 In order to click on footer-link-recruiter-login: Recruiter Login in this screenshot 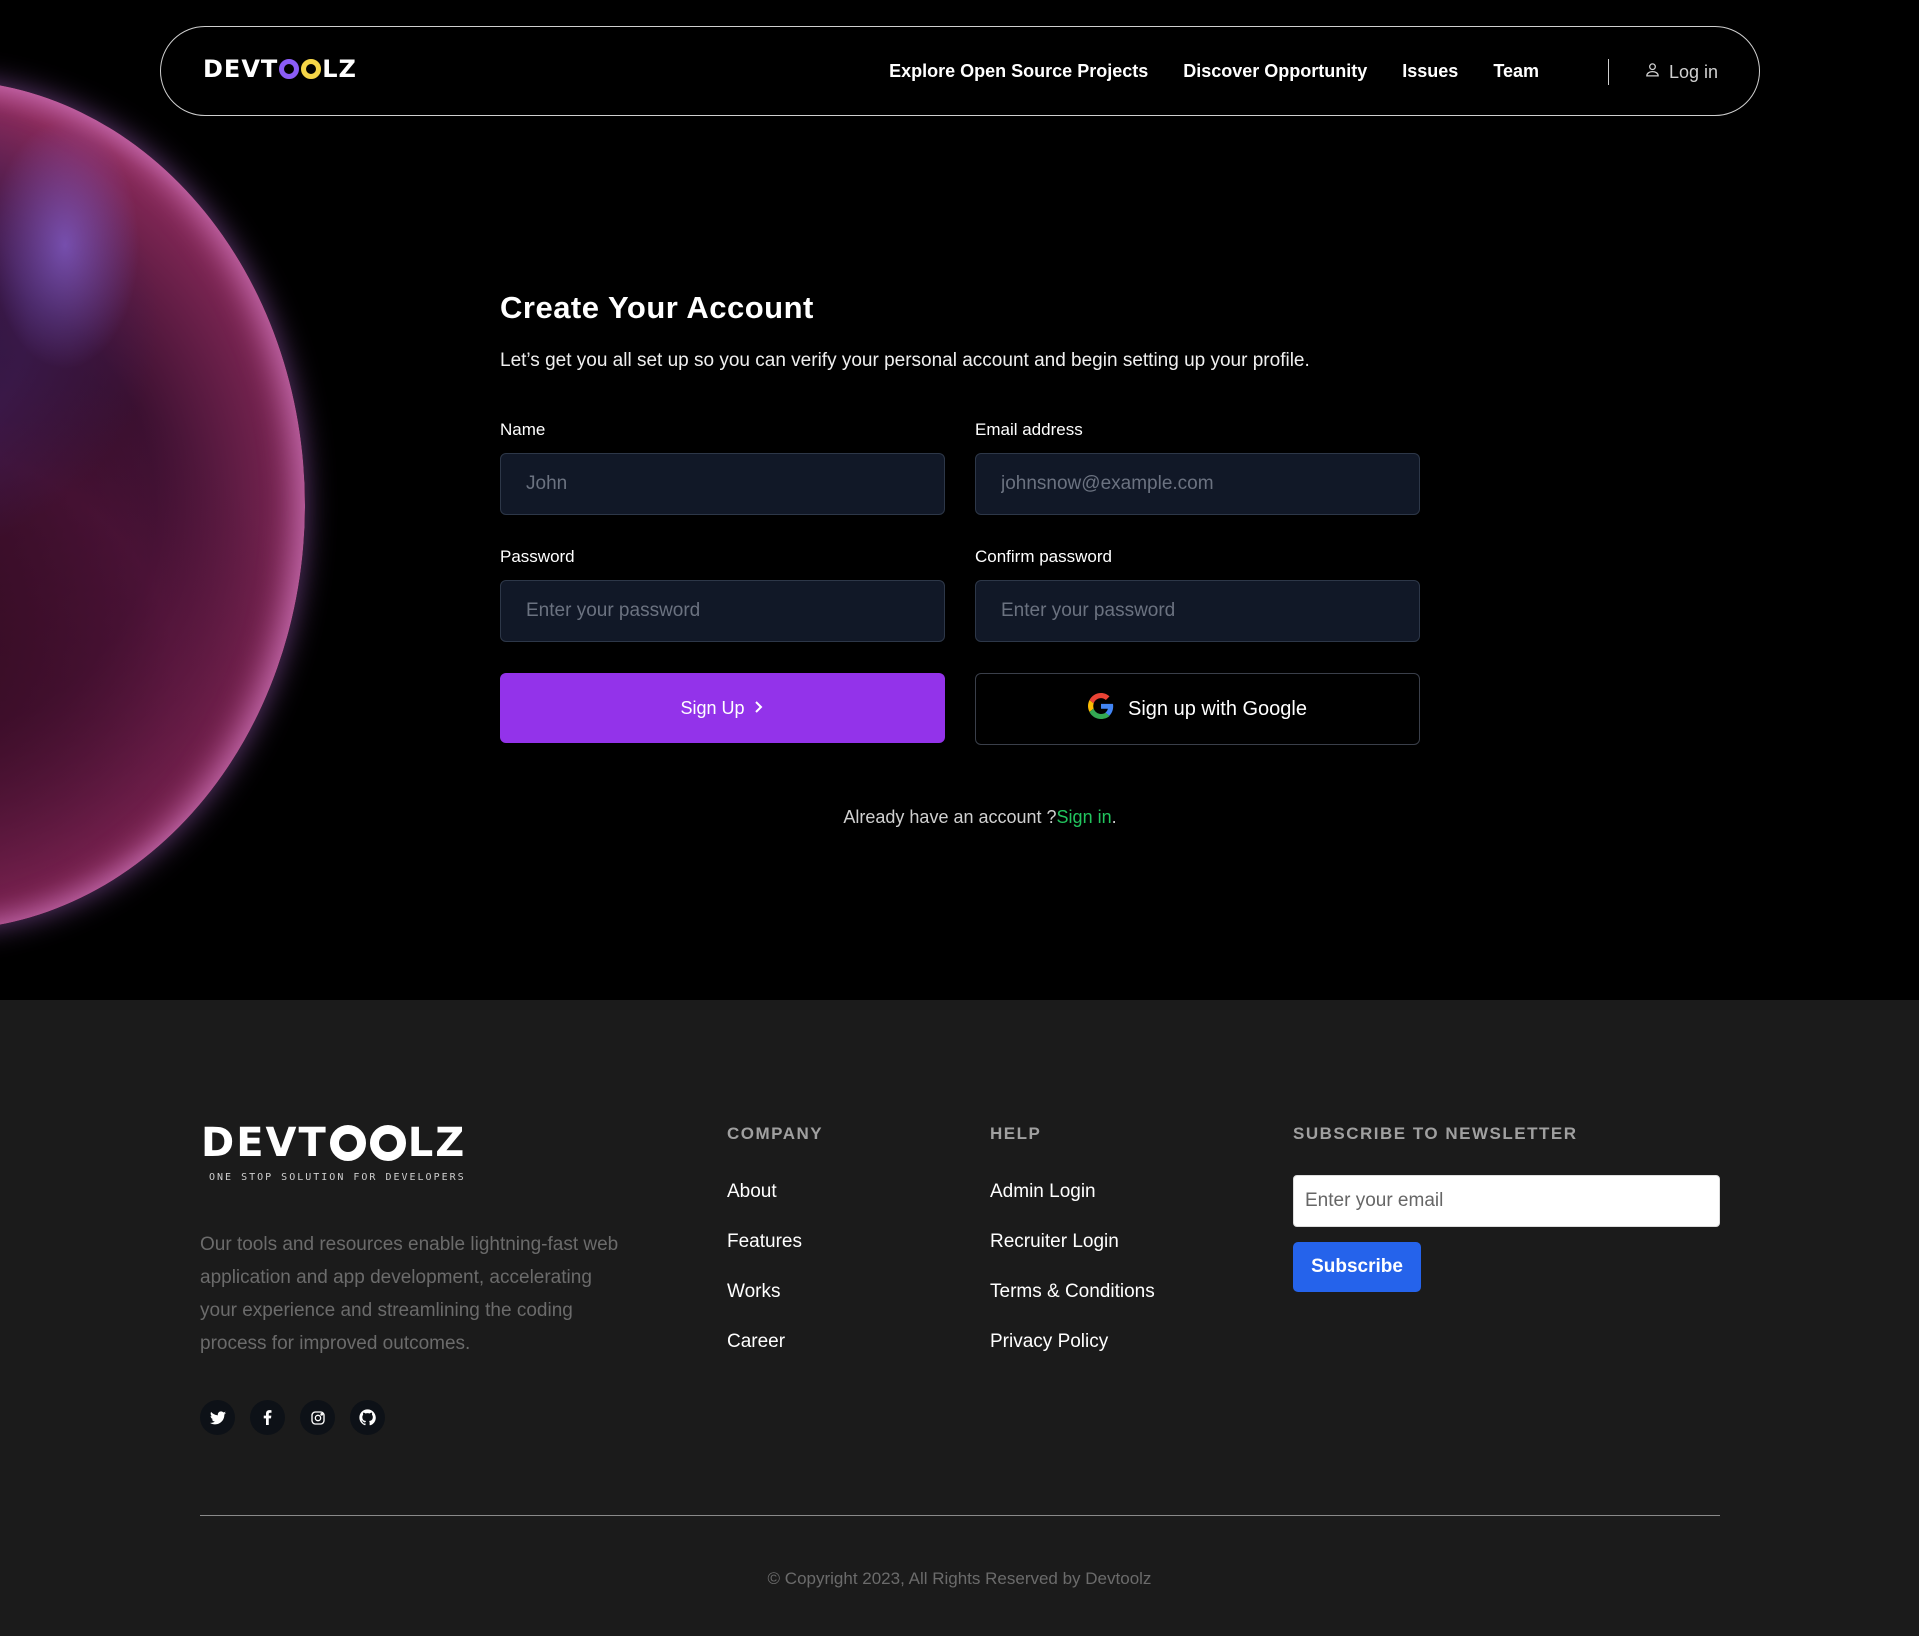, I will do `click(1072, 1241)`.